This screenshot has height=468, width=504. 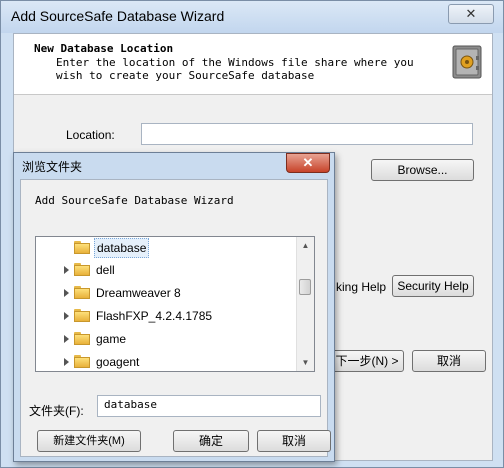 I want to click on folder-label: 文件夹(F):, so click(x=56, y=411).